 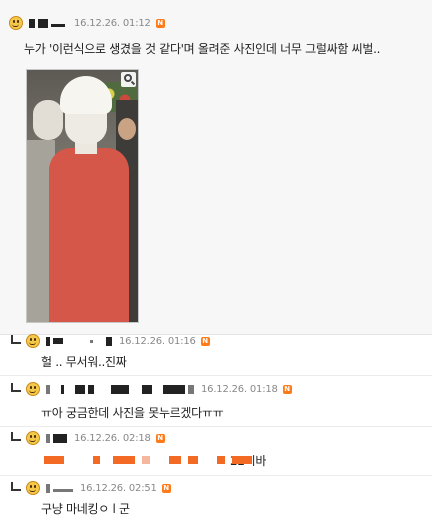 I want to click on comment-date: 16.12.26. 02:18, so click(x=112, y=438).